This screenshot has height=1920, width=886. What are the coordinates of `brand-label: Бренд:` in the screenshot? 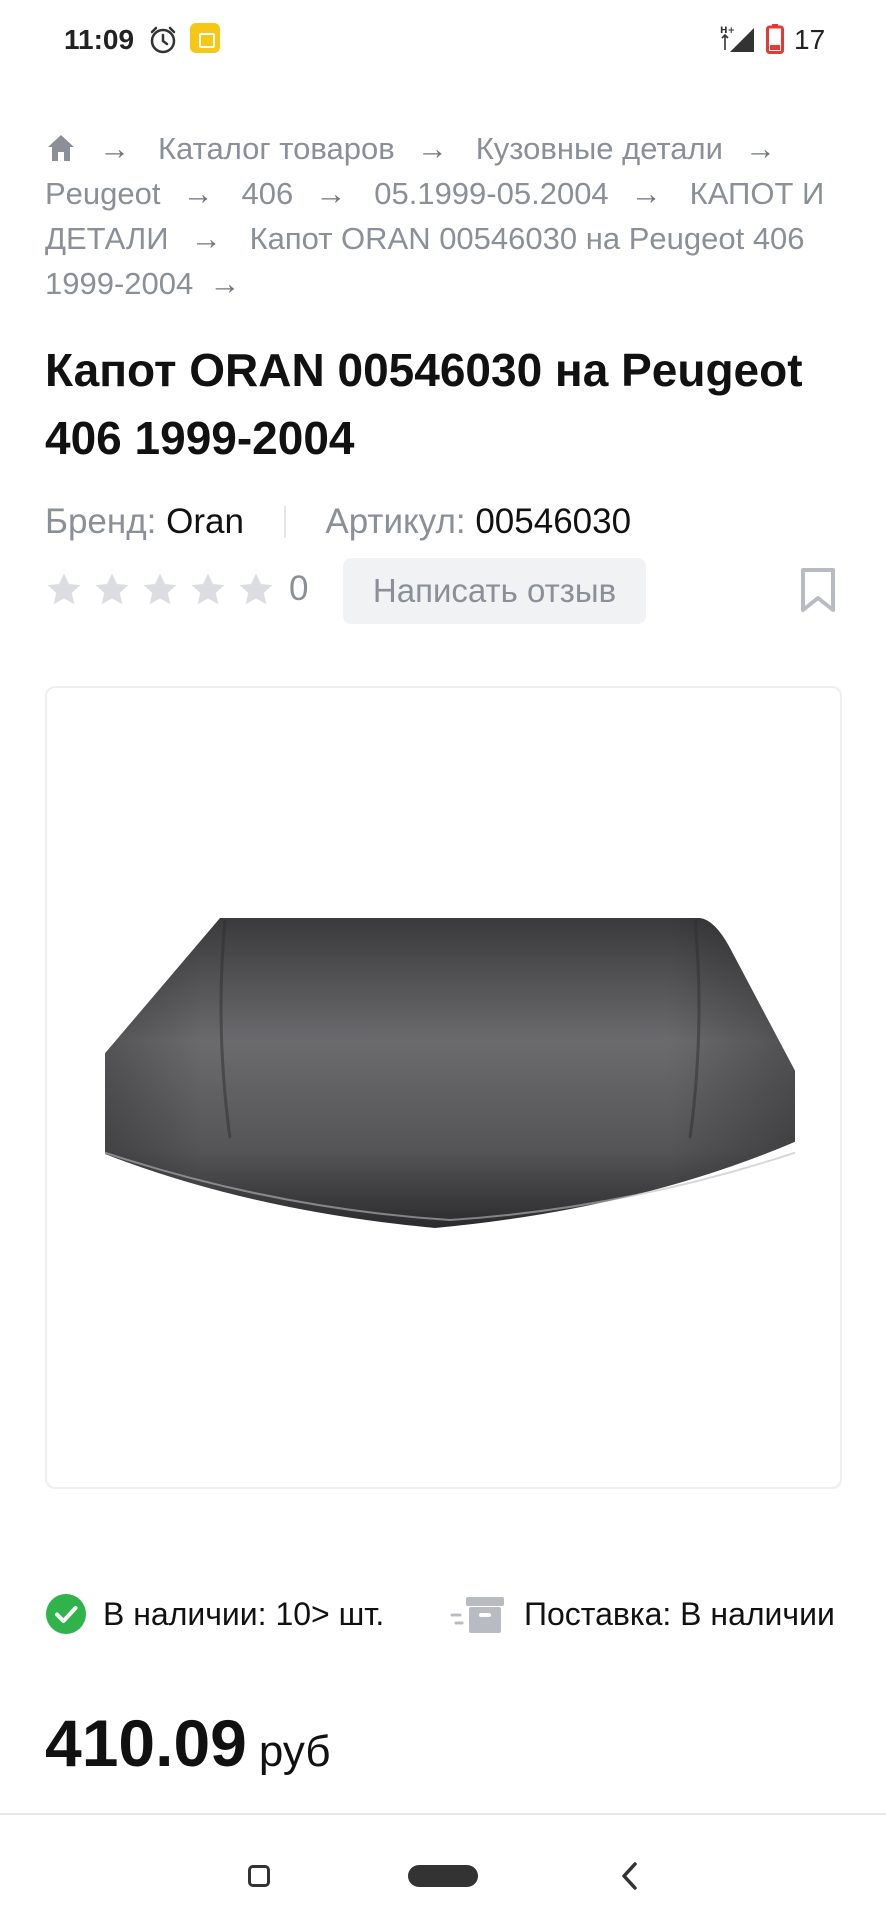 It's located at (101, 521).